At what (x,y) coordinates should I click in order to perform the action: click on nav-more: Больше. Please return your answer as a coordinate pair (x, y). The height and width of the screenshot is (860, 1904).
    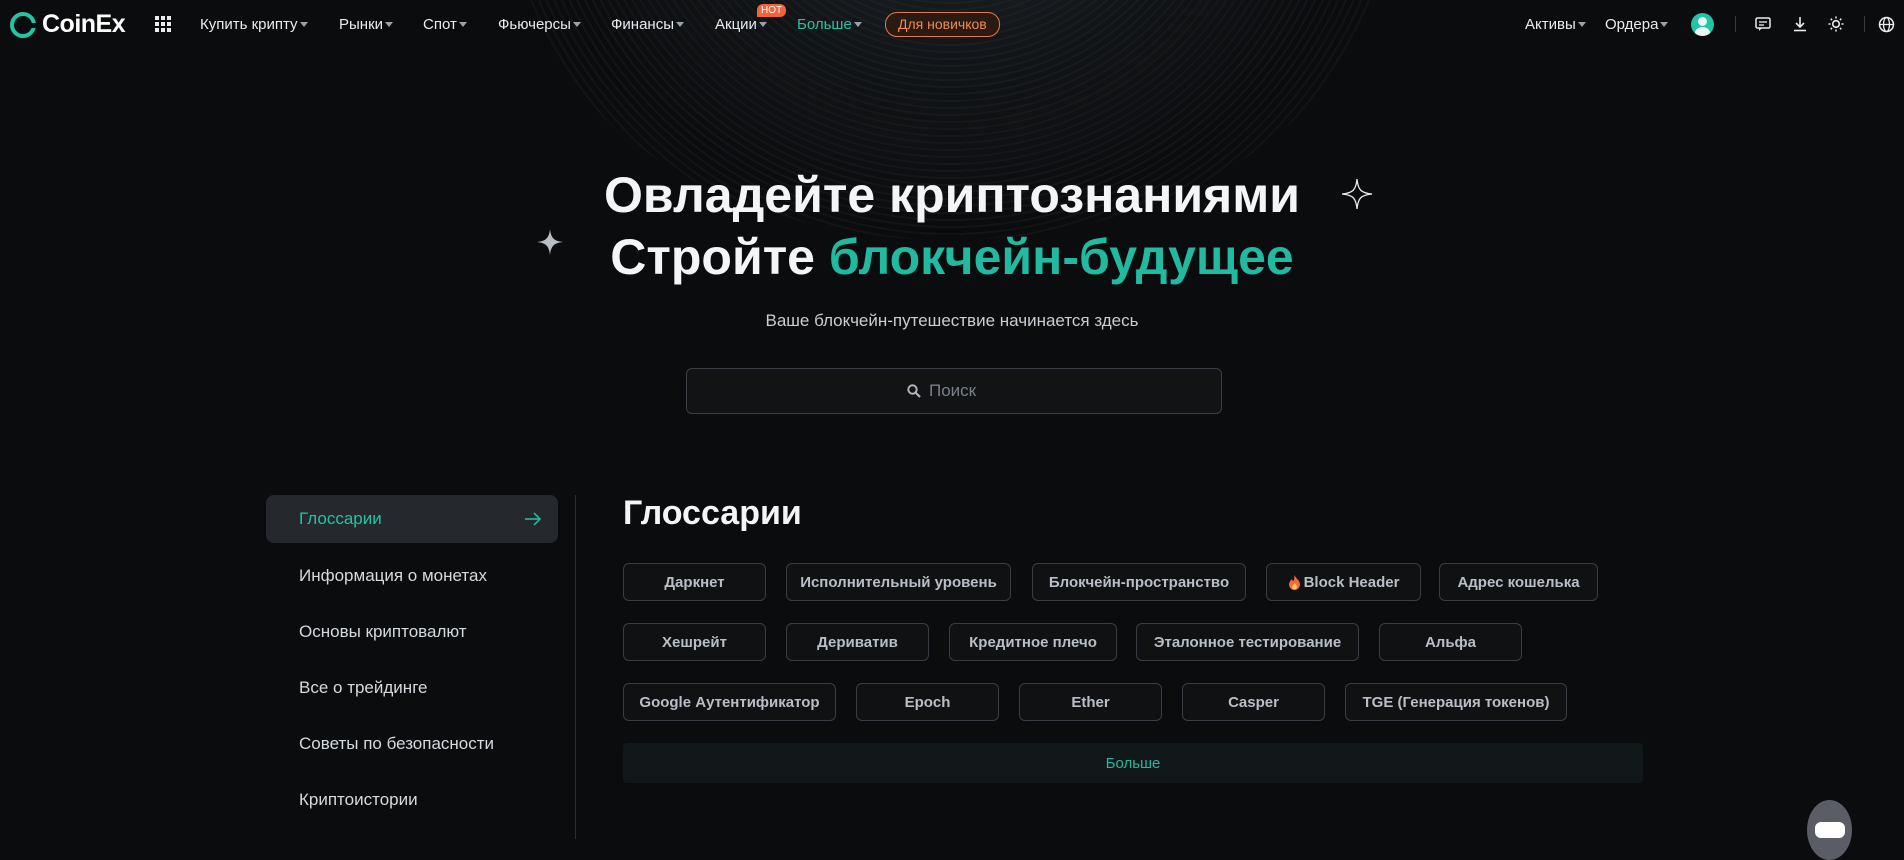
    Looking at the image, I should click on (829, 24).